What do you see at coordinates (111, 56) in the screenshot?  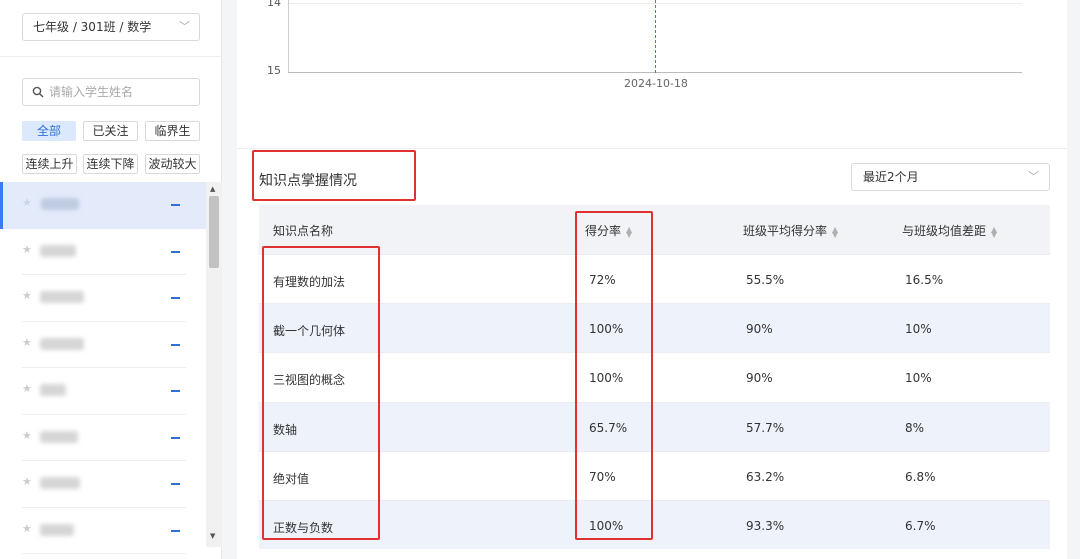 I see `divider` at bounding box center [111, 56].